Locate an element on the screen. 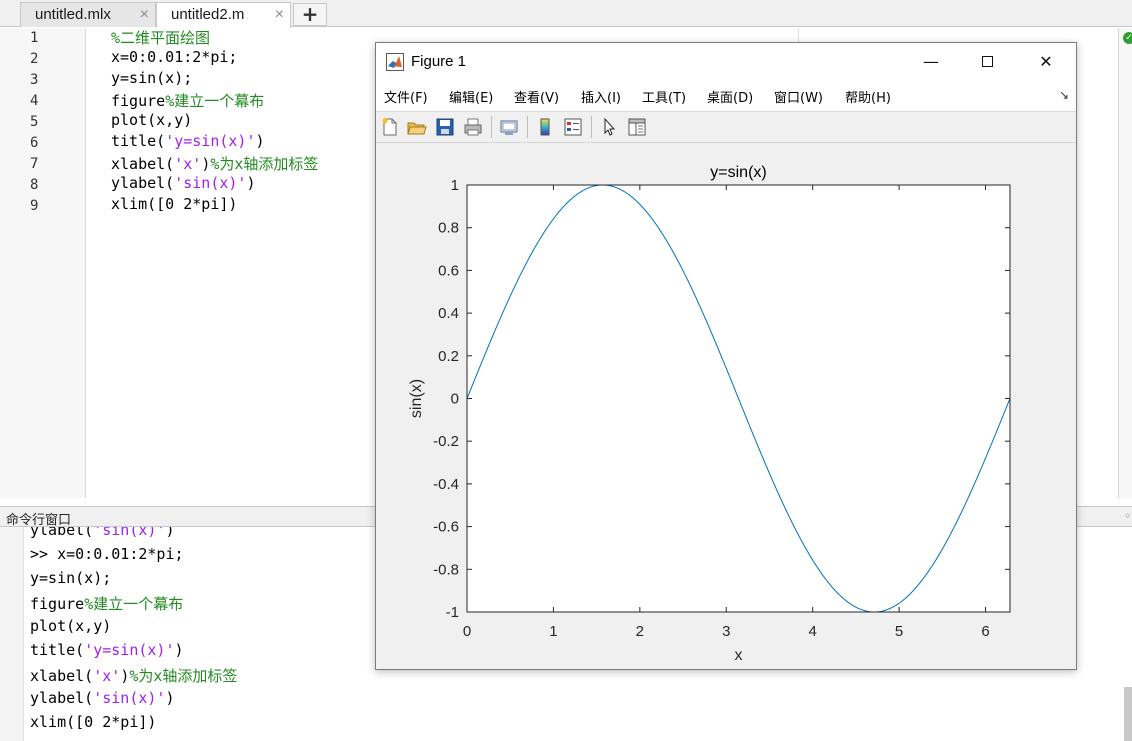 The image size is (1132, 741). menu-edit: 编辑(E) is located at coordinates (471, 96).